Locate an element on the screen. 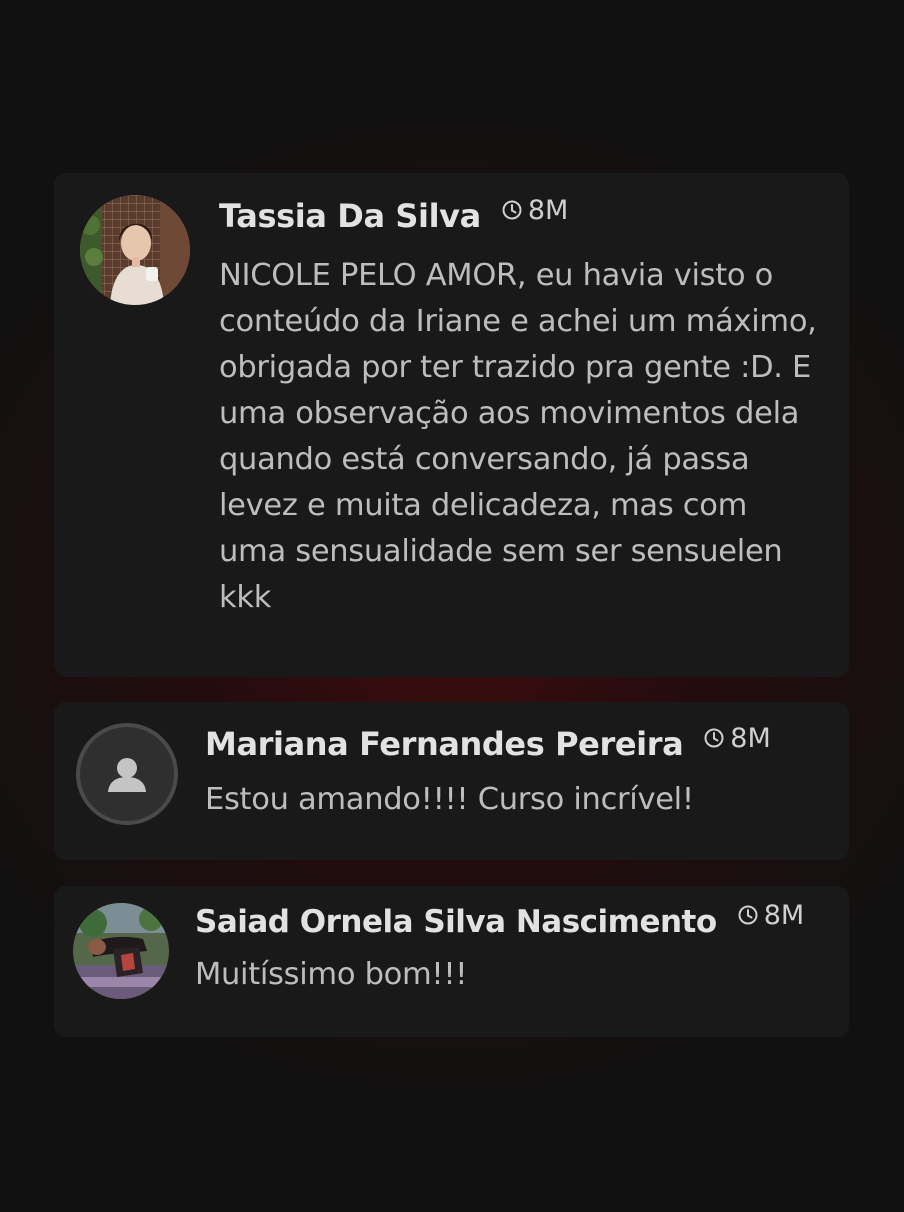 Image resolution: width=904 pixels, height=1212 pixels. author-name: Mariana Fernandes Pereira is located at coordinates (444, 744).